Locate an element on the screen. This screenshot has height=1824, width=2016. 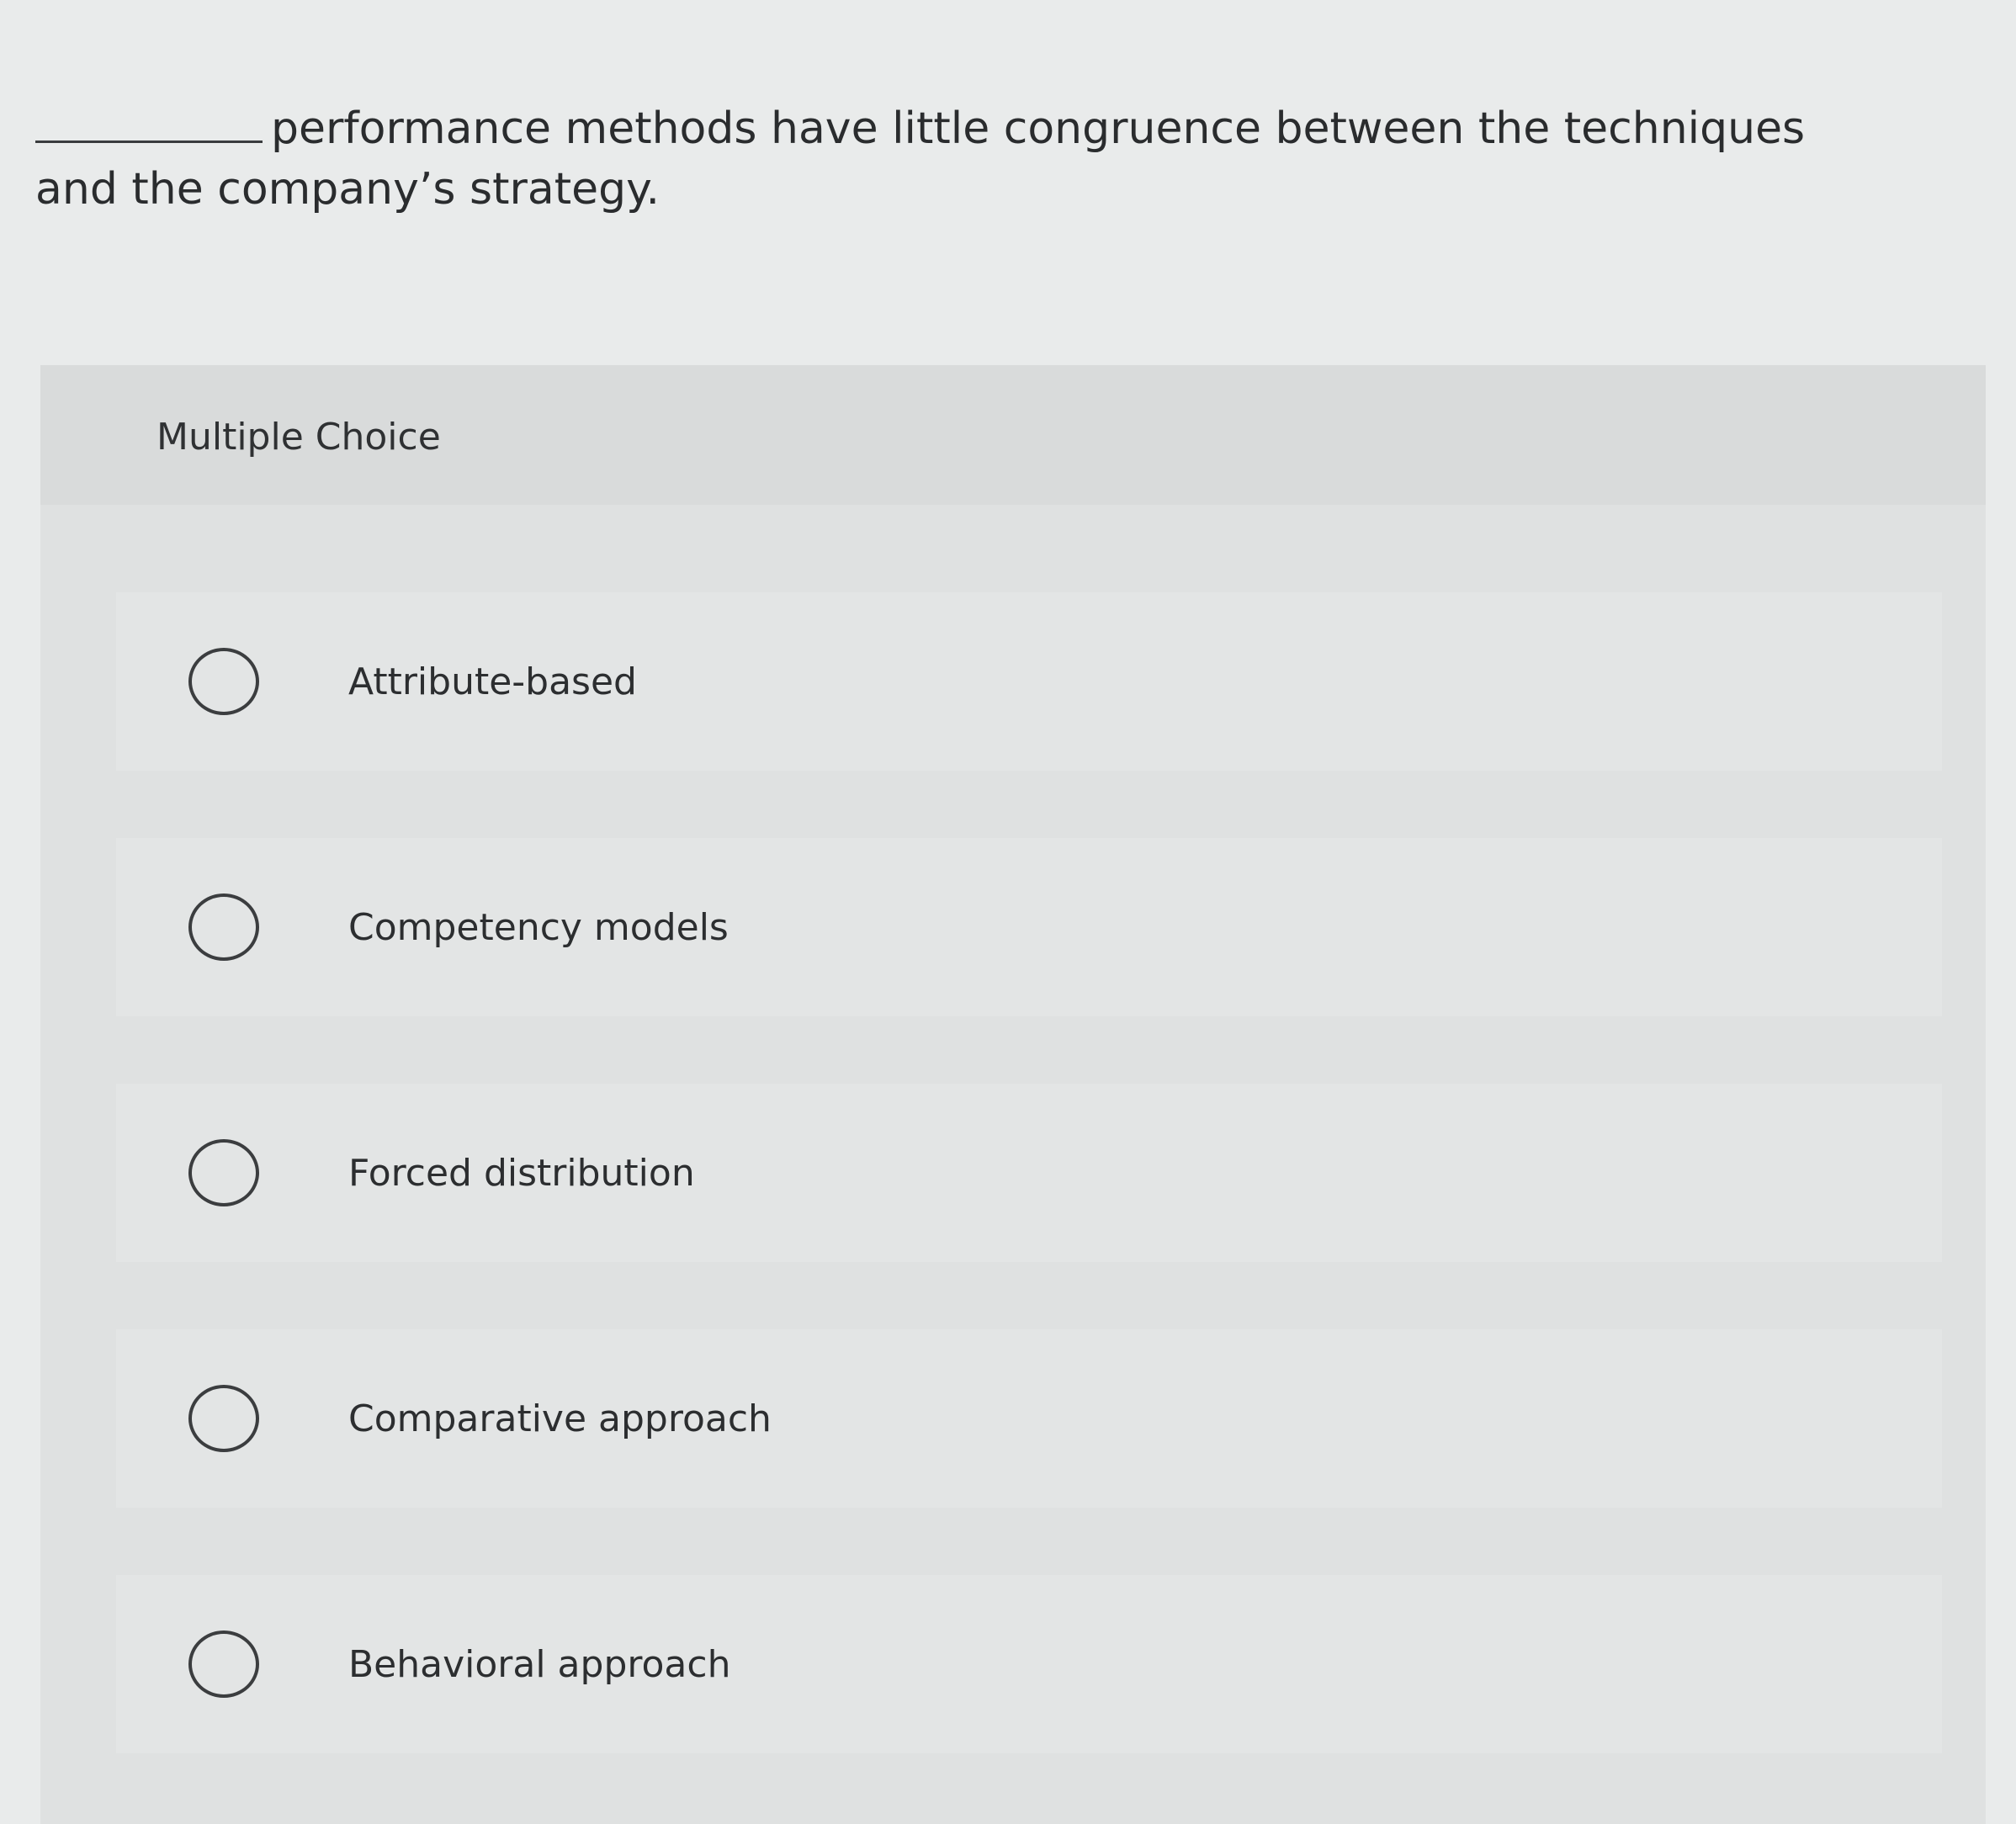
option-behavioral-approach: Behavioral approach is located at coordinates (1029, 1664).